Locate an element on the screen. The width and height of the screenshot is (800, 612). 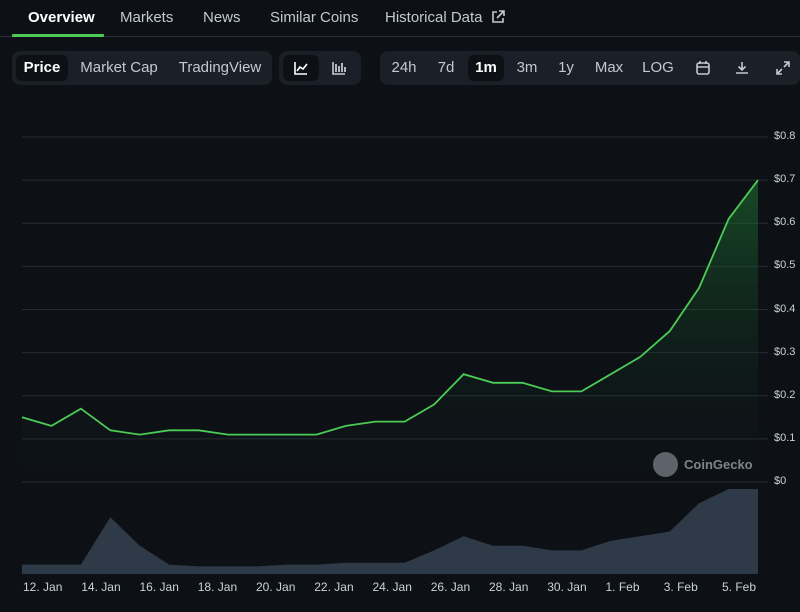
x-tick-label: 20. Jan is located at coordinates (276, 587).